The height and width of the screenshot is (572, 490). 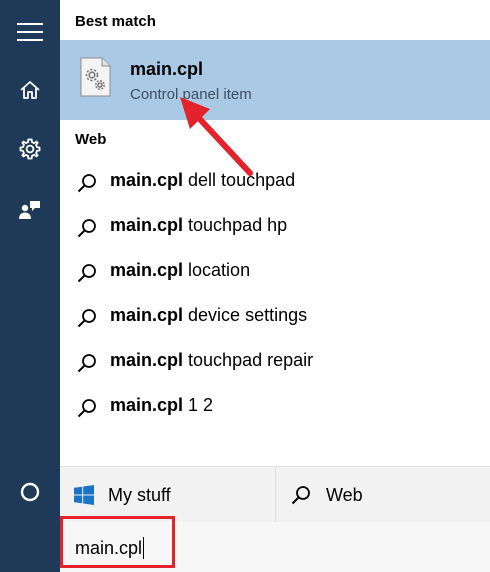 I want to click on home-button, so click(x=30, y=90).